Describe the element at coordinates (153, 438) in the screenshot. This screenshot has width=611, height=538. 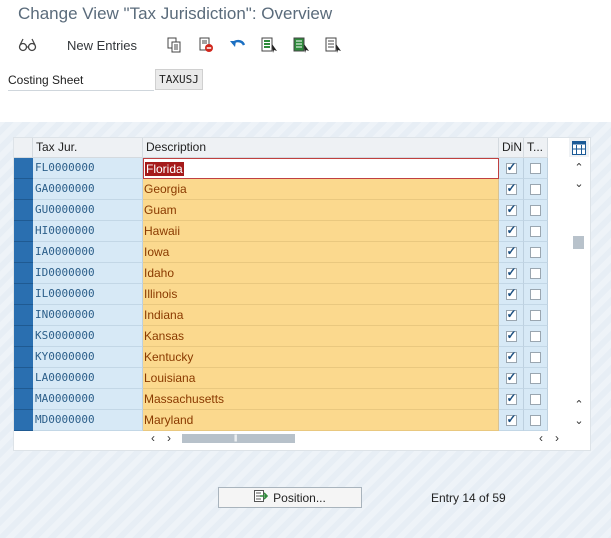
I see `scroll-left-icon: ‹` at that location.